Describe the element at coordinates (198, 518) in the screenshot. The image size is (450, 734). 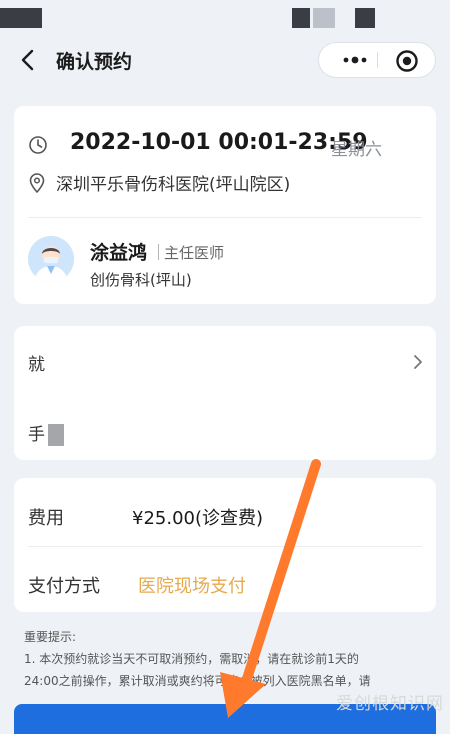
I see `fee-value: ¥25.00(诊查费)` at that location.